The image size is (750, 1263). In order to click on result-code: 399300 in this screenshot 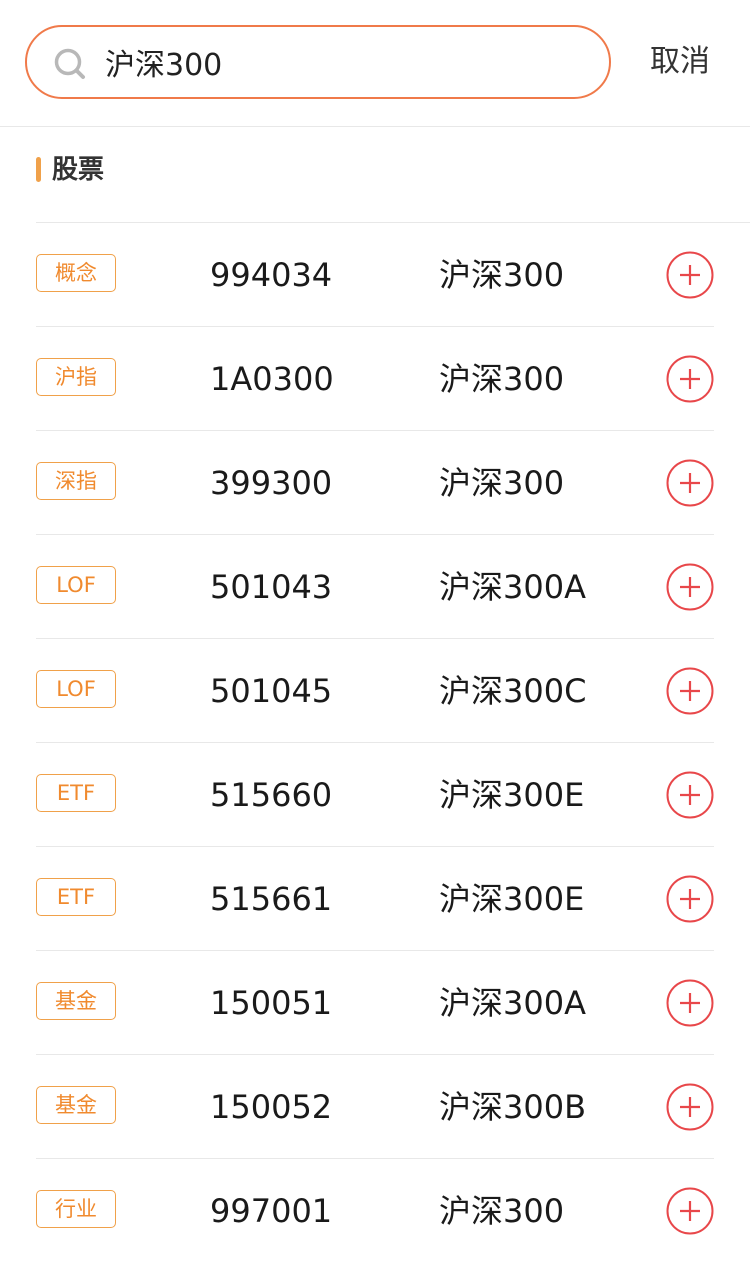, I will do `click(271, 483)`.